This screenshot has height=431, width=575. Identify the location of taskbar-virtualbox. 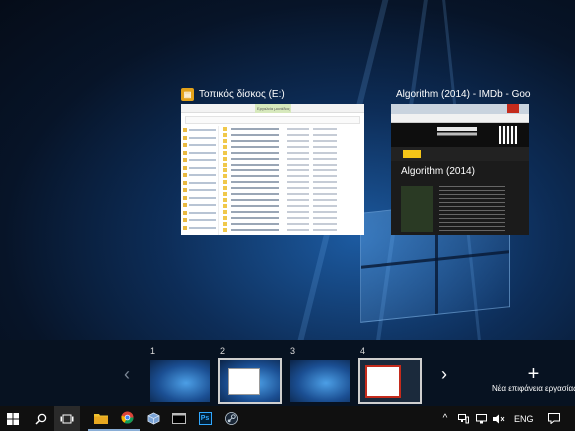
(153, 418).